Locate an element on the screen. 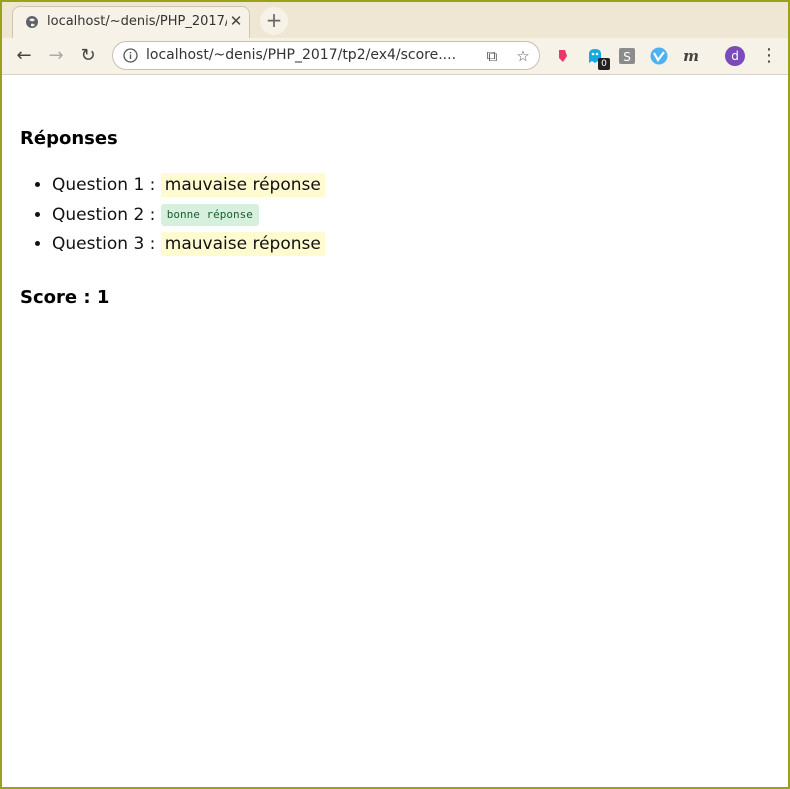 The width and height of the screenshot is (790, 789). answer-result-good: bonne réponse is located at coordinates (209, 214).